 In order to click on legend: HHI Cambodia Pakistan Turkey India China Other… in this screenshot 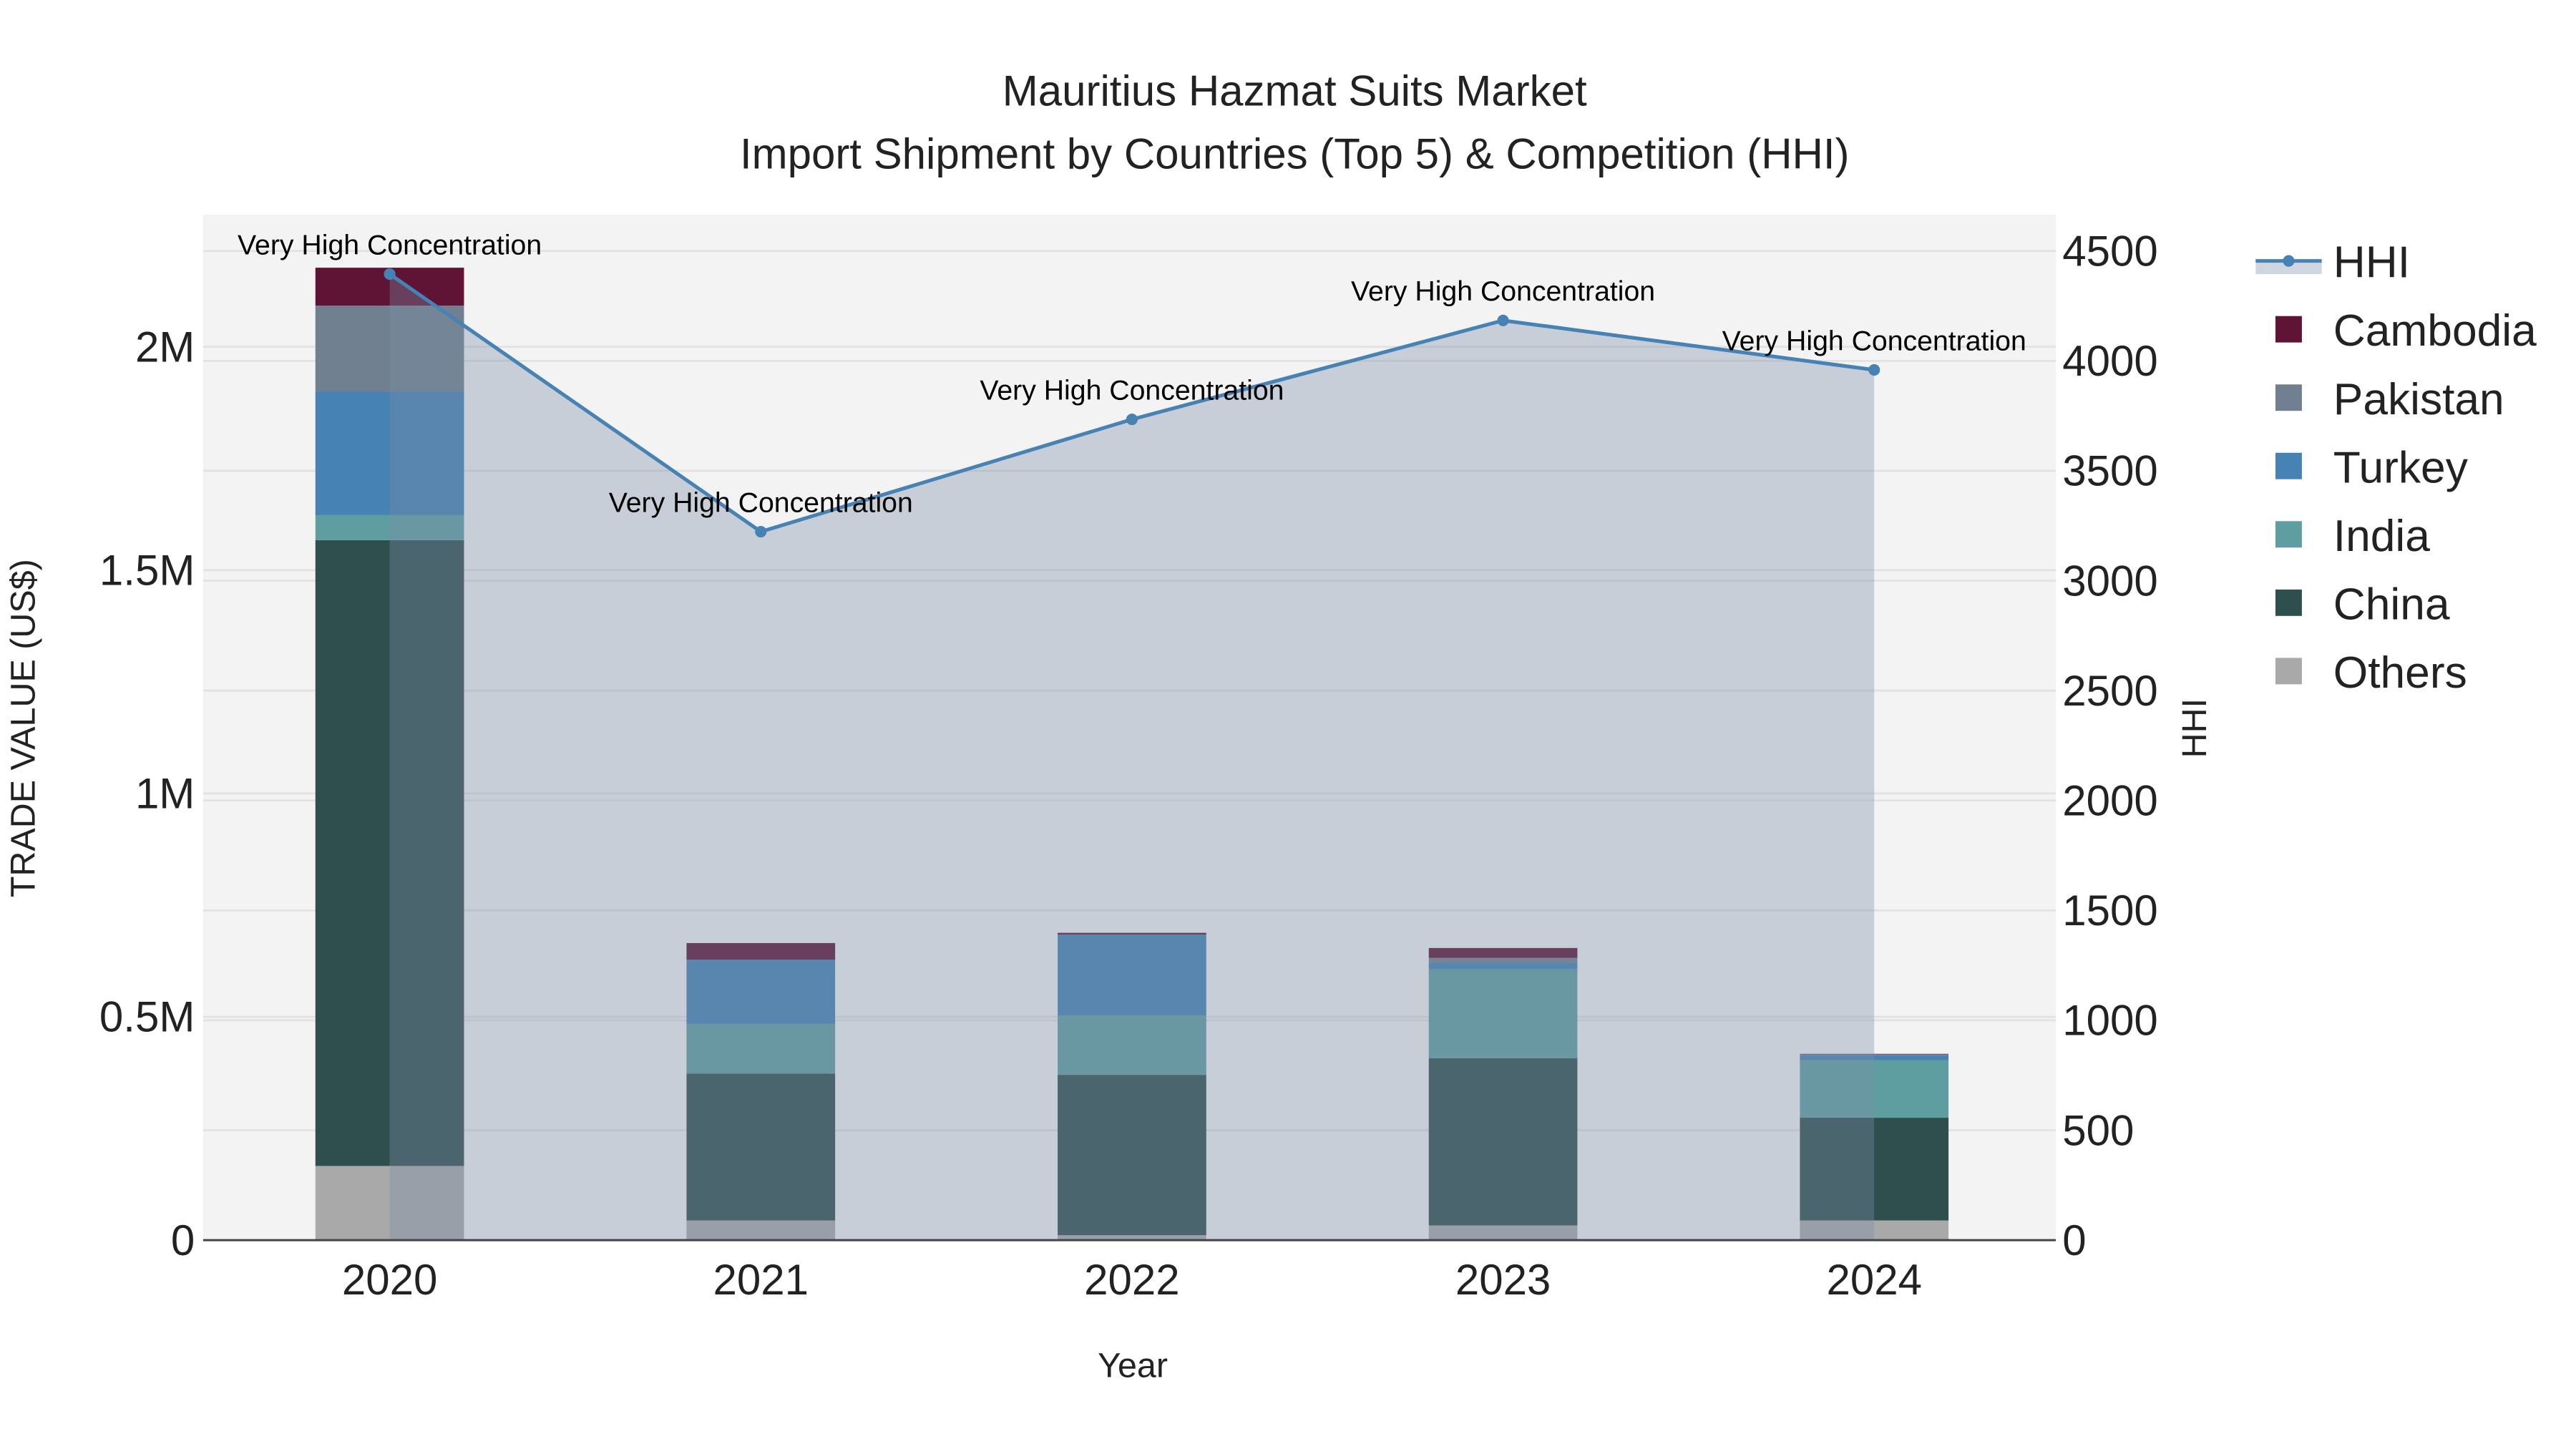, I will do `click(2396, 468)`.